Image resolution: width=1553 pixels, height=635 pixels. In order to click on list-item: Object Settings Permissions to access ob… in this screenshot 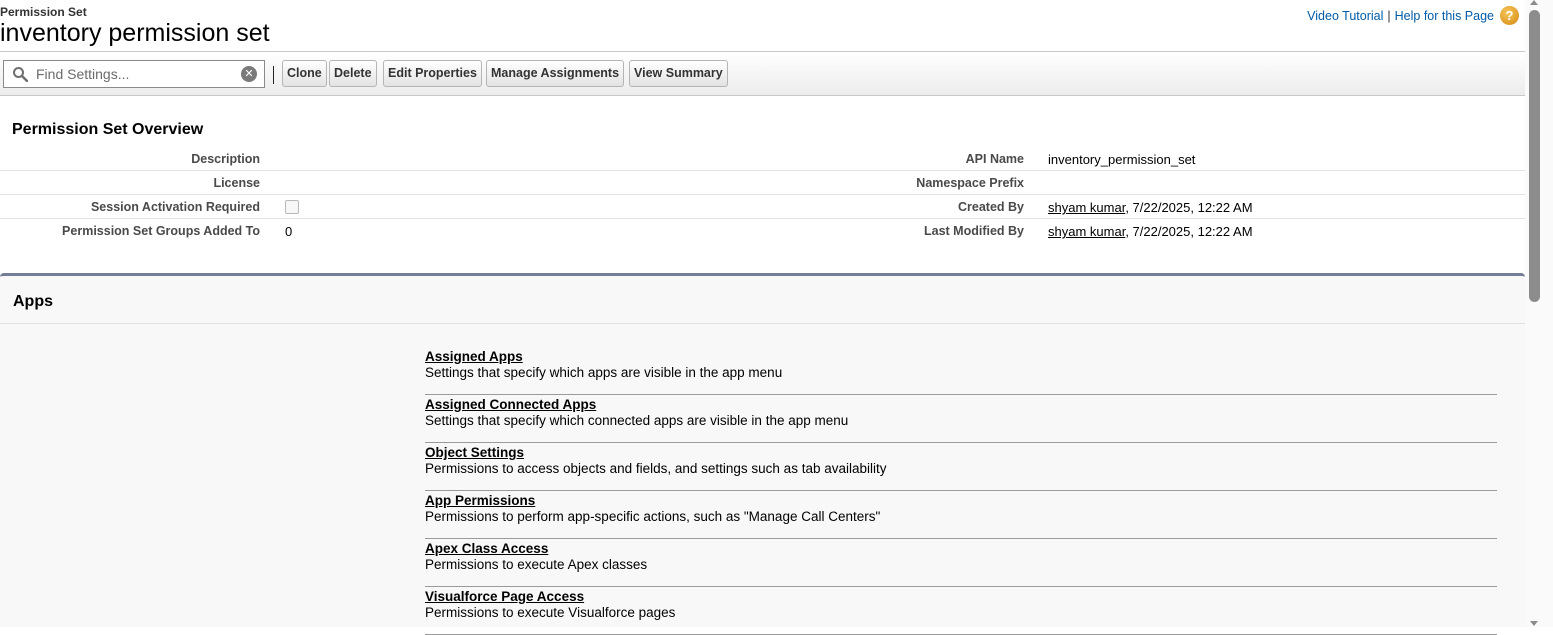, I will do `click(961, 467)`.